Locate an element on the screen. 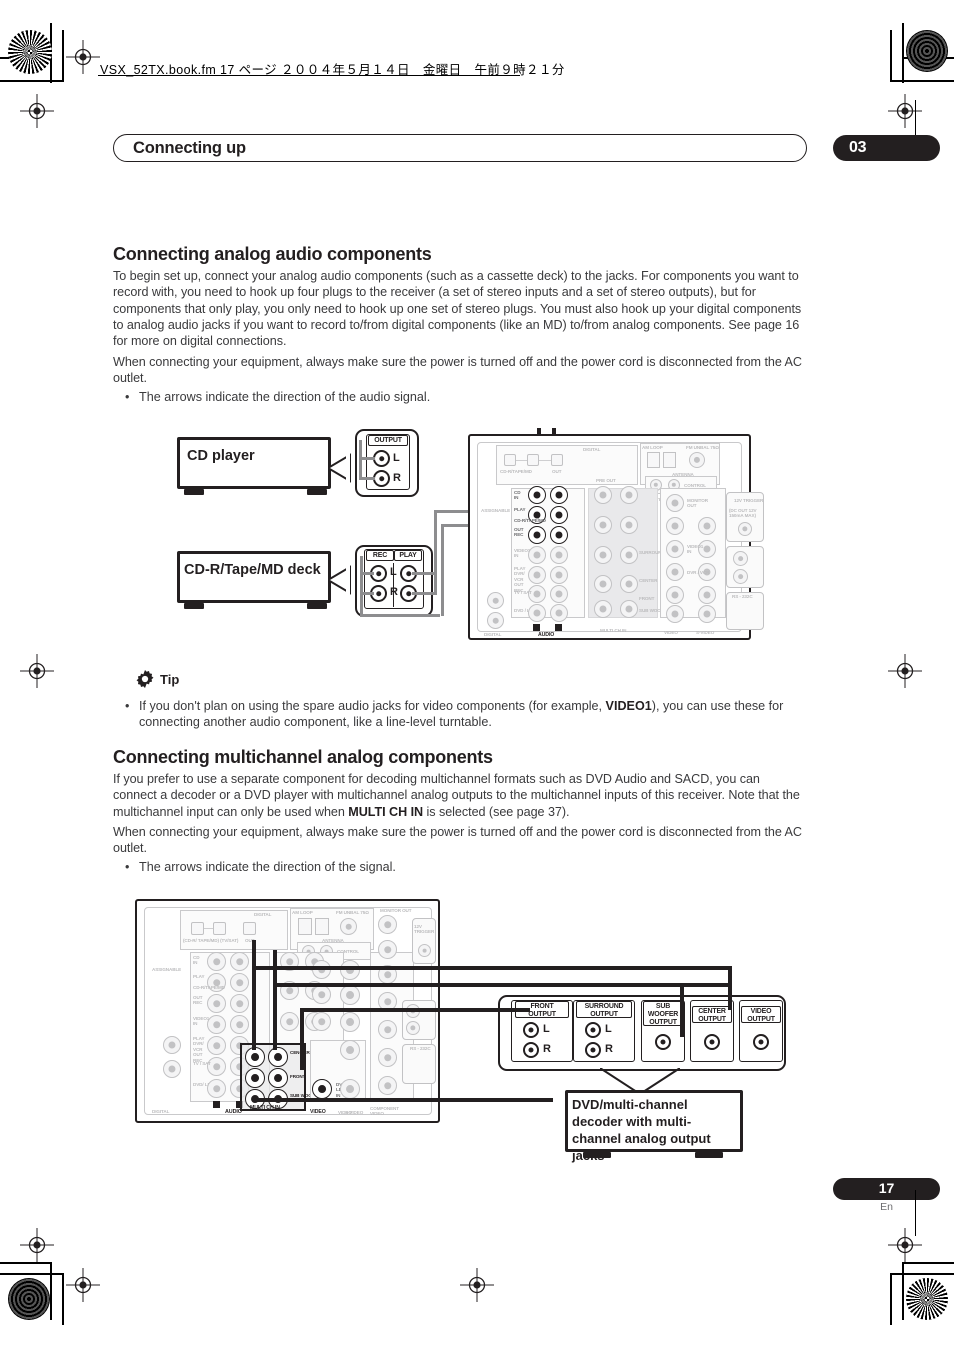 This screenshot has height=1351, width=954. cd-in-label-2: CD IN is located at coordinates (196, 960).